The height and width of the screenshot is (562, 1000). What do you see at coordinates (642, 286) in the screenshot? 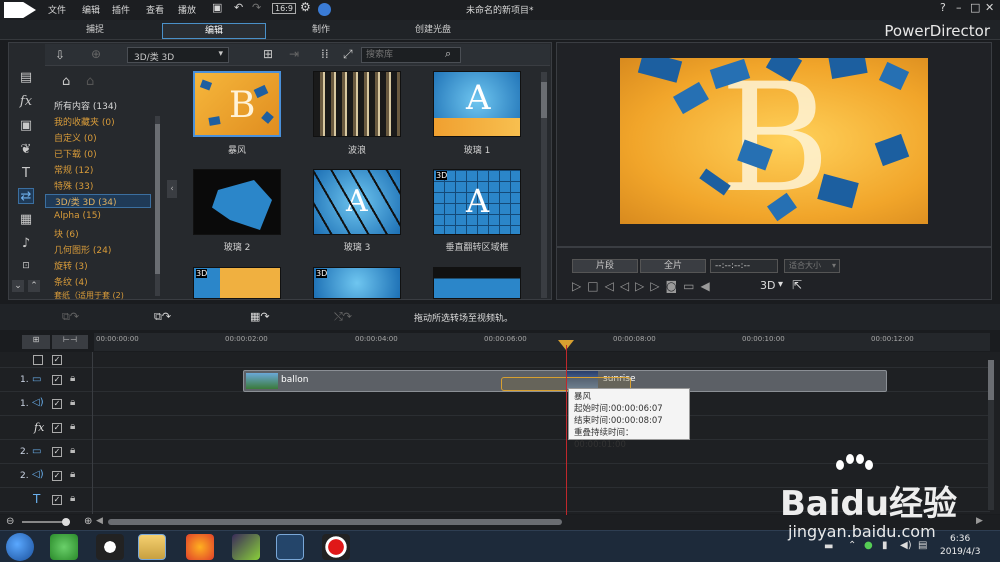
I see `next-frame-icon: ▷` at bounding box center [642, 286].